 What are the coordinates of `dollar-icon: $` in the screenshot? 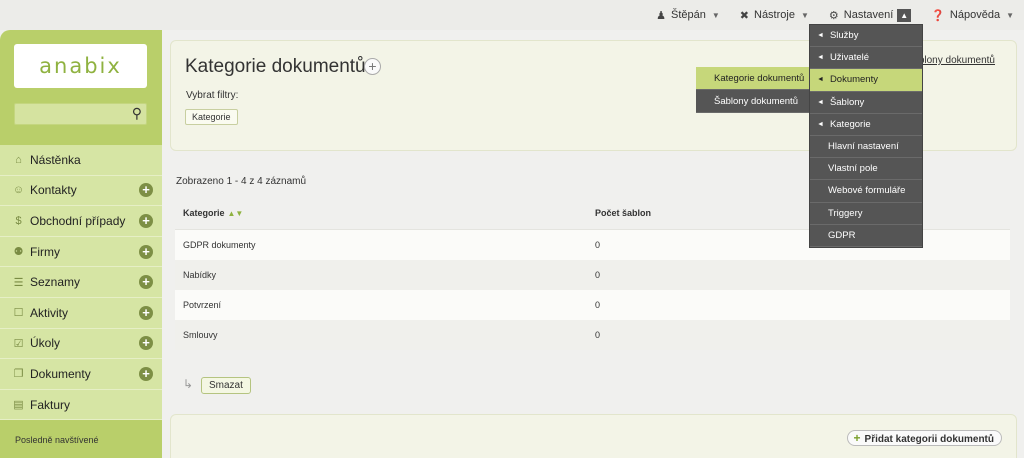 It's located at (18, 220).